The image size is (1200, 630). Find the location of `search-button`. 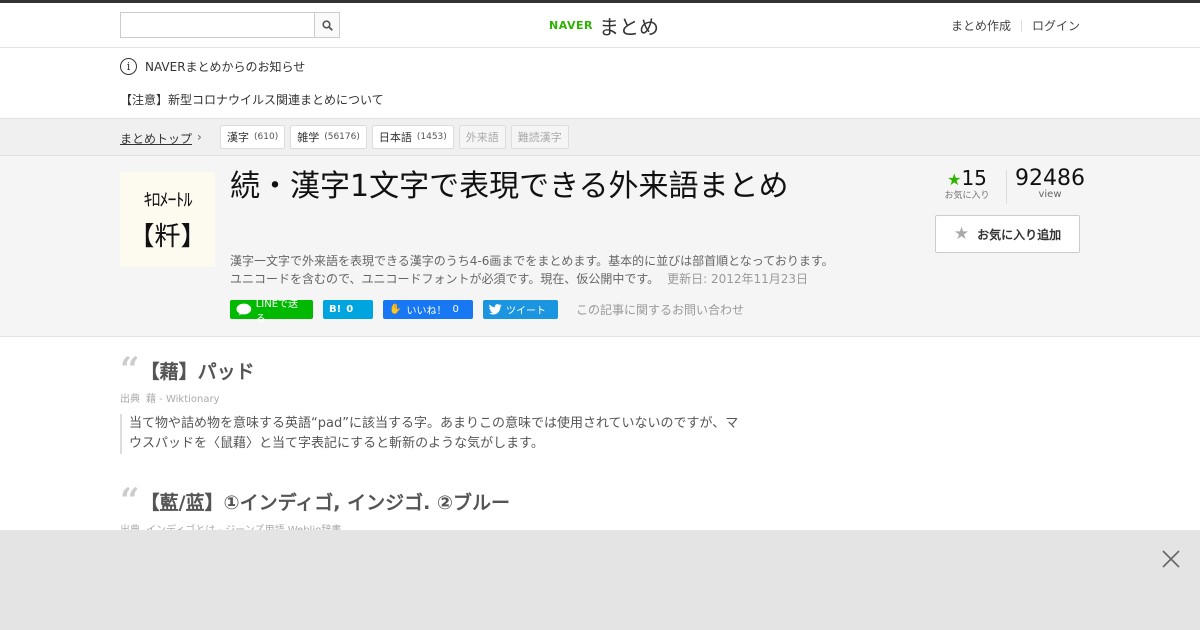

search-button is located at coordinates (326, 25).